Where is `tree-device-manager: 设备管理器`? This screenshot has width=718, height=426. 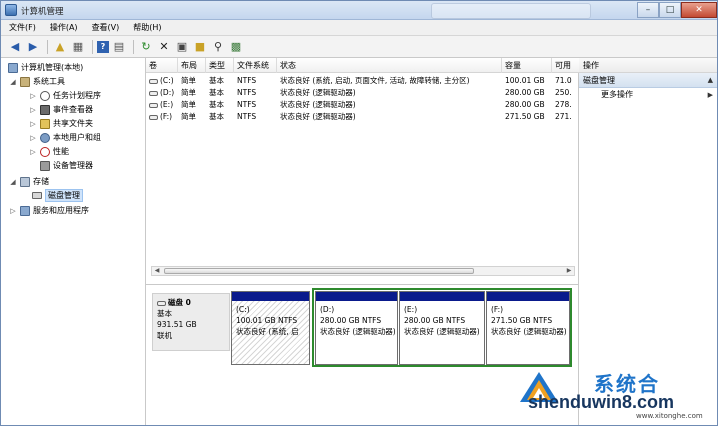
tree-device-manager: 设备管理器 is located at coordinates (65, 165).